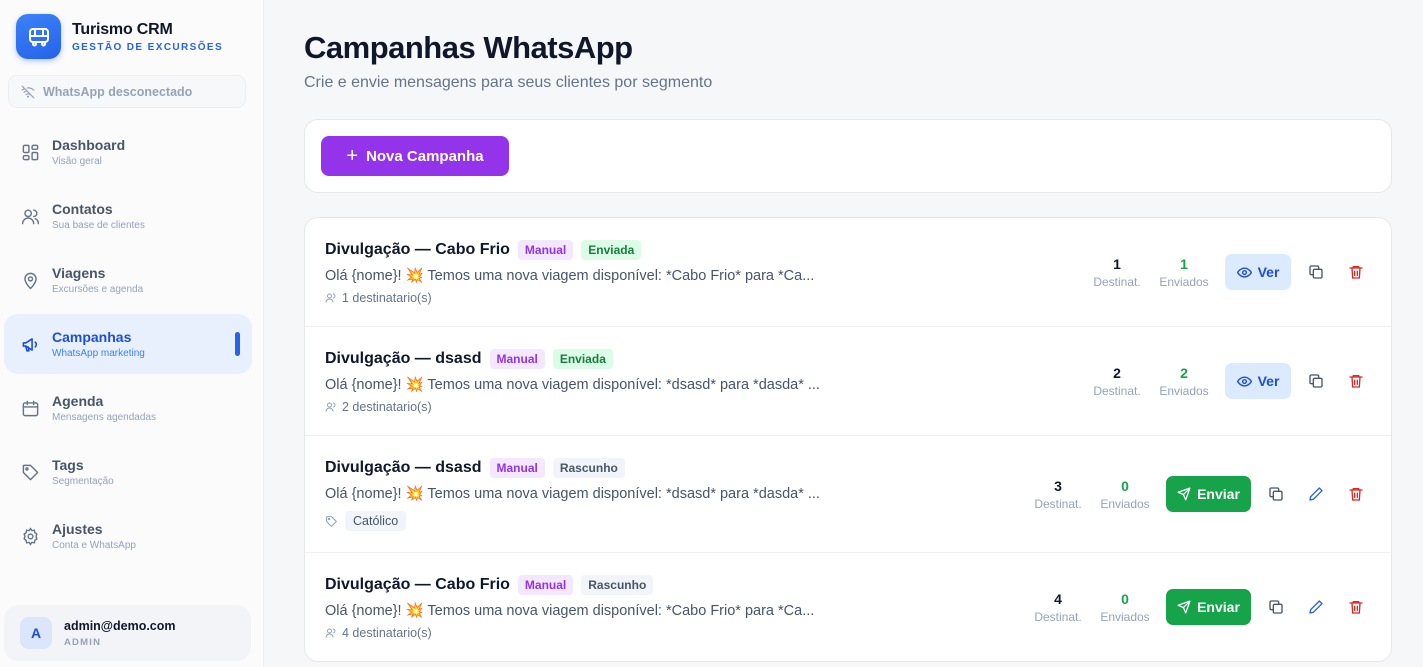 This screenshot has width=1423, height=667. What do you see at coordinates (77, 161) in the screenshot?
I see `sidebar-item-sub: Visão geral` at bounding box center [77, 161].